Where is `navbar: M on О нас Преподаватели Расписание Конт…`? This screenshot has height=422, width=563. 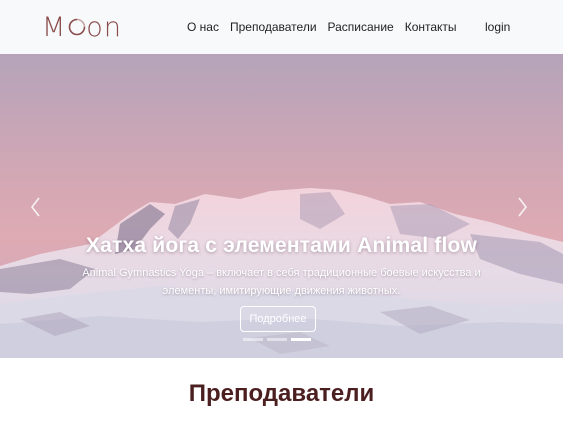
navbar: M on О нас Преподаватели Расписание Конт… is located at coordinates (281, 27).